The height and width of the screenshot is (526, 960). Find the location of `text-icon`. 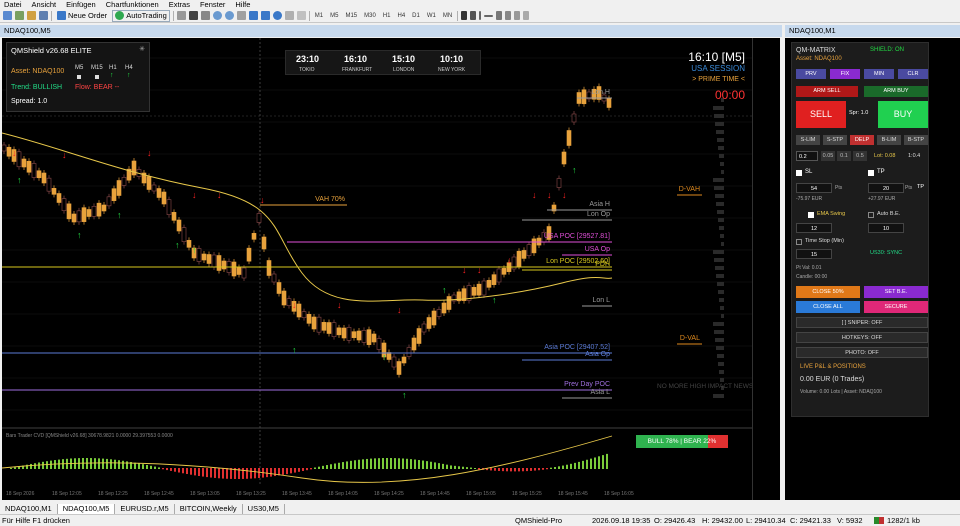

text-icon is located at coordinates (526, 15).